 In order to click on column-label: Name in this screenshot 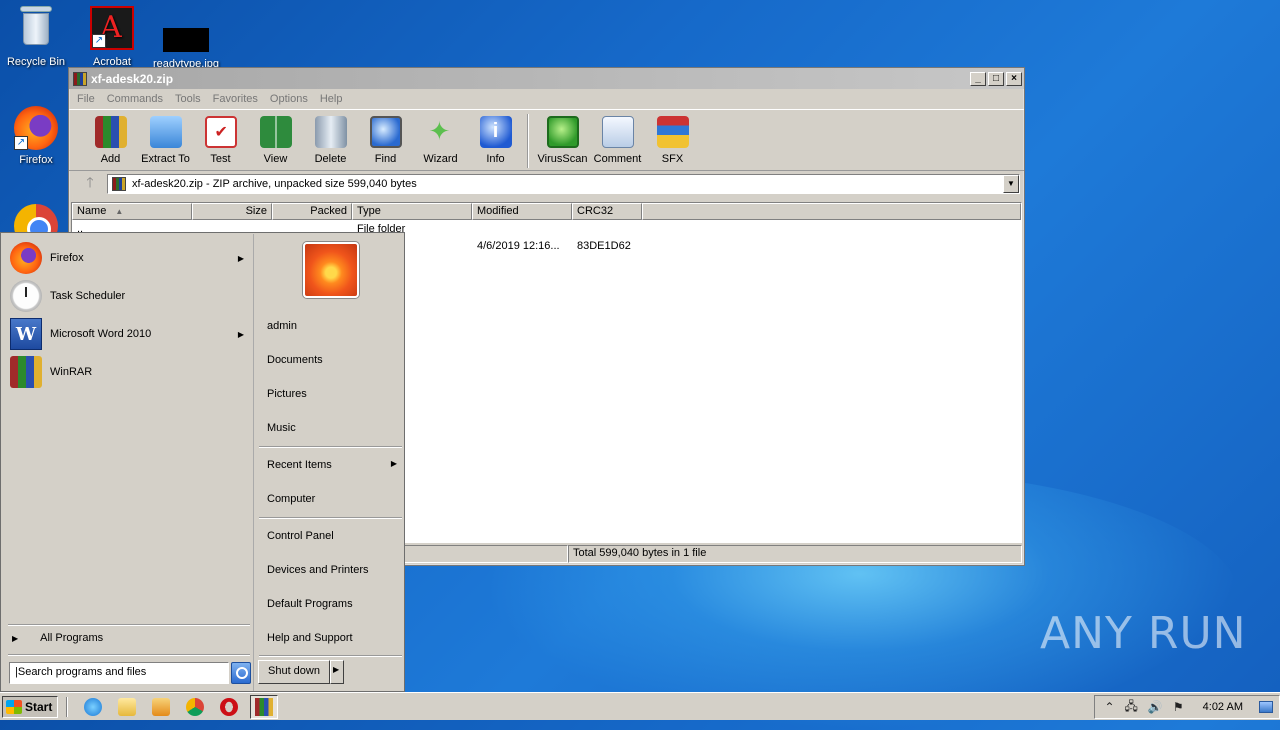, I will do `click(92, 211)`.